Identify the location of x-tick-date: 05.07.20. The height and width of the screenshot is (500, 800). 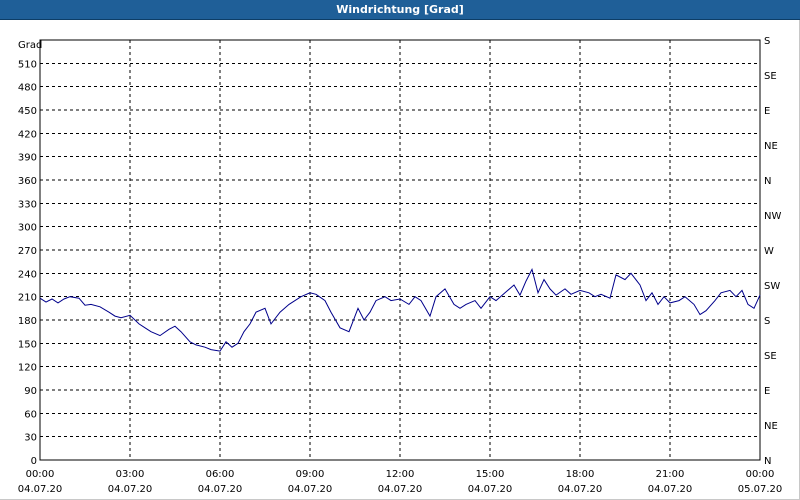
(760, 489).